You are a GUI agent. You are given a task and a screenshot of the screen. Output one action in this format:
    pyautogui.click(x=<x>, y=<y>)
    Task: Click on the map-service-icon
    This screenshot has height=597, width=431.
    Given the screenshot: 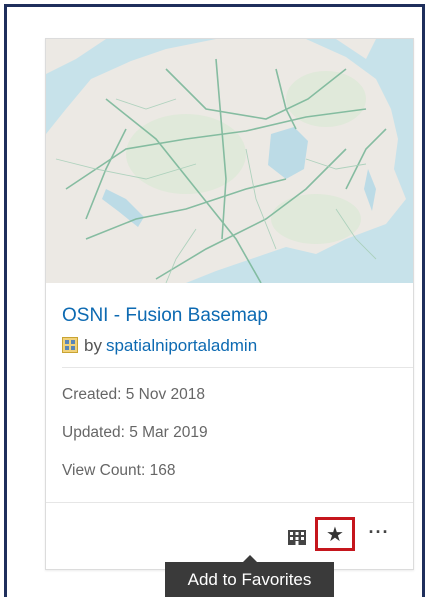 What is the action you would take?
    pyautogui.click(x=70, y=345)
    